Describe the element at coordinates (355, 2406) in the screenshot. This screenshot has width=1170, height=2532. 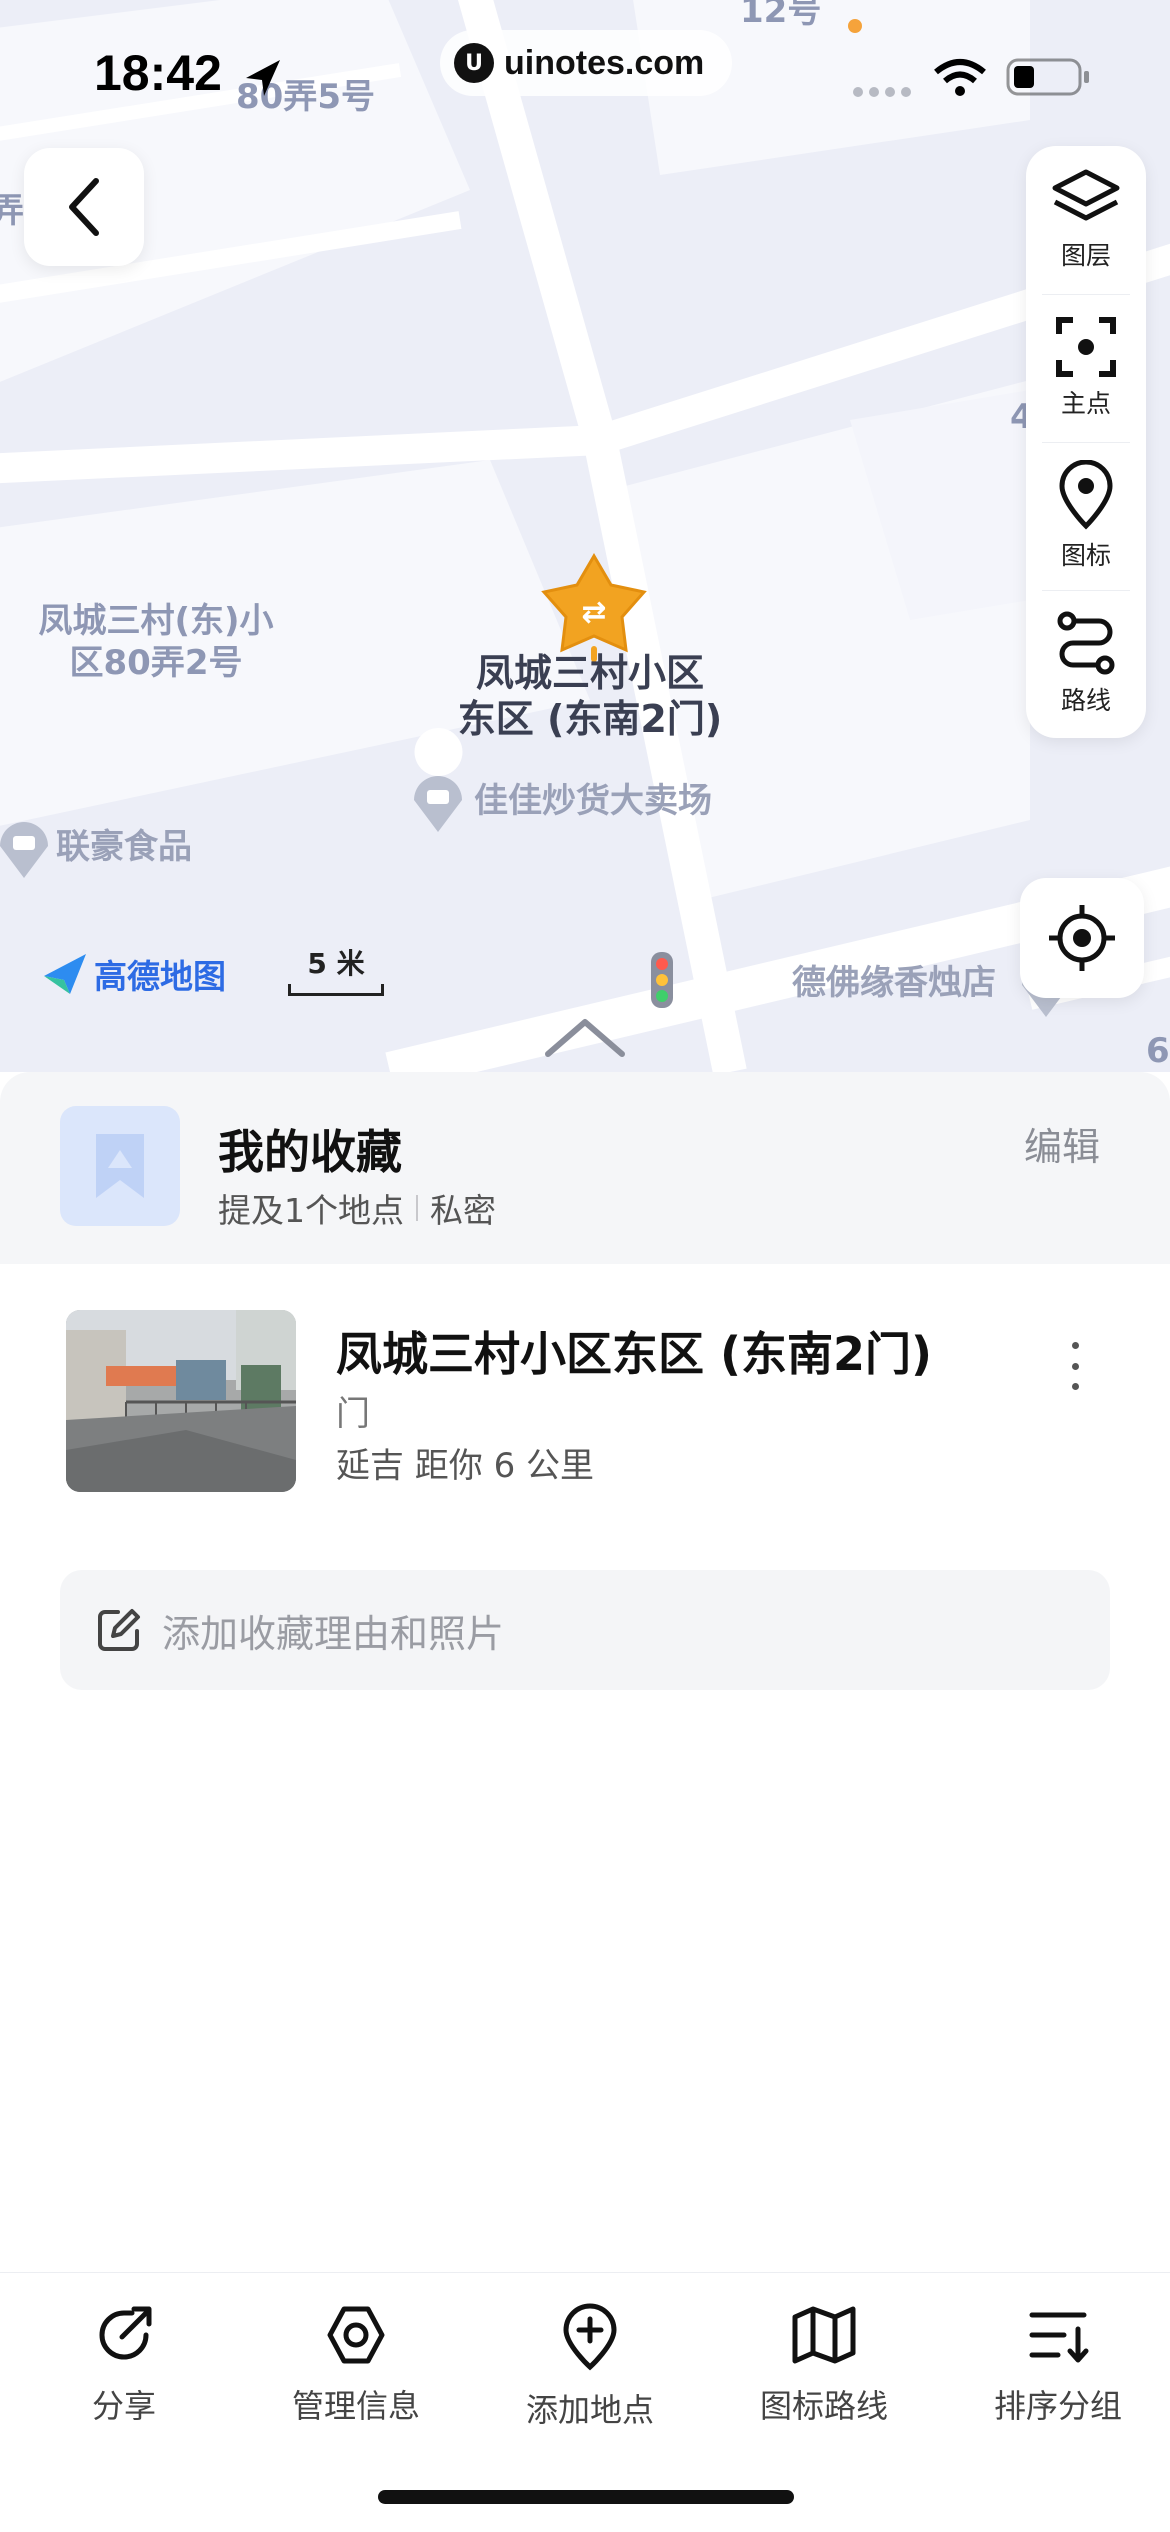
I see `manage-info-label: 管理信息` at that location.